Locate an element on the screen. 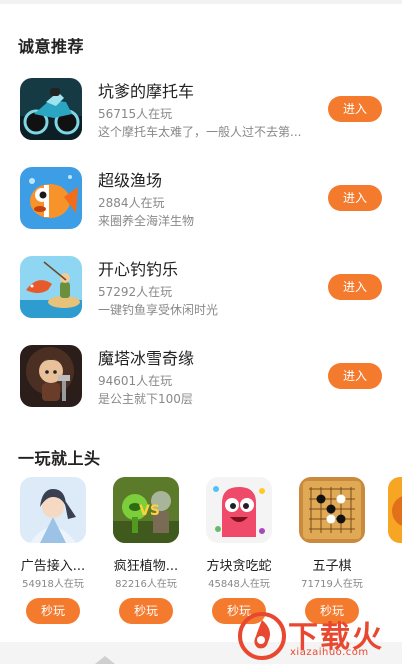 This screenshot has width=402, height=664. snake-game-icon is located at coordinates (239, 510).